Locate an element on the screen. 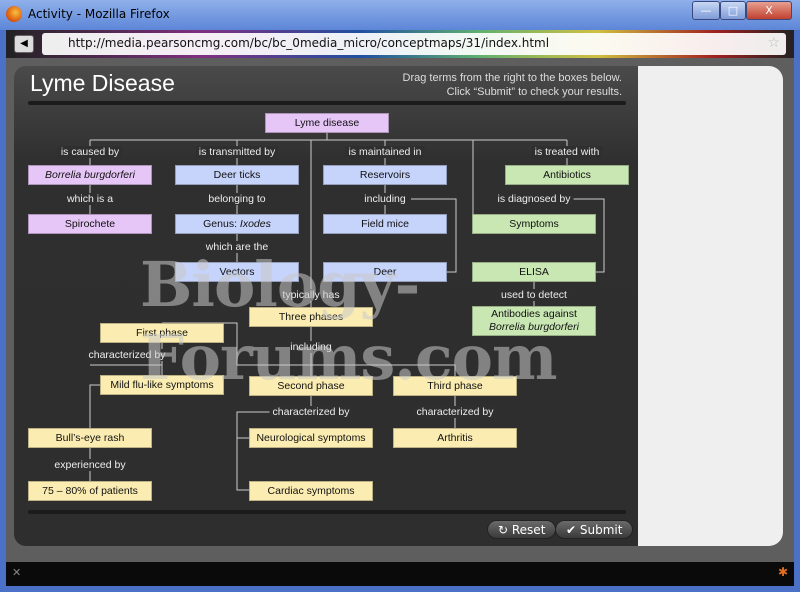  link-label: is transmitted by is located at coordinates (237, 152).